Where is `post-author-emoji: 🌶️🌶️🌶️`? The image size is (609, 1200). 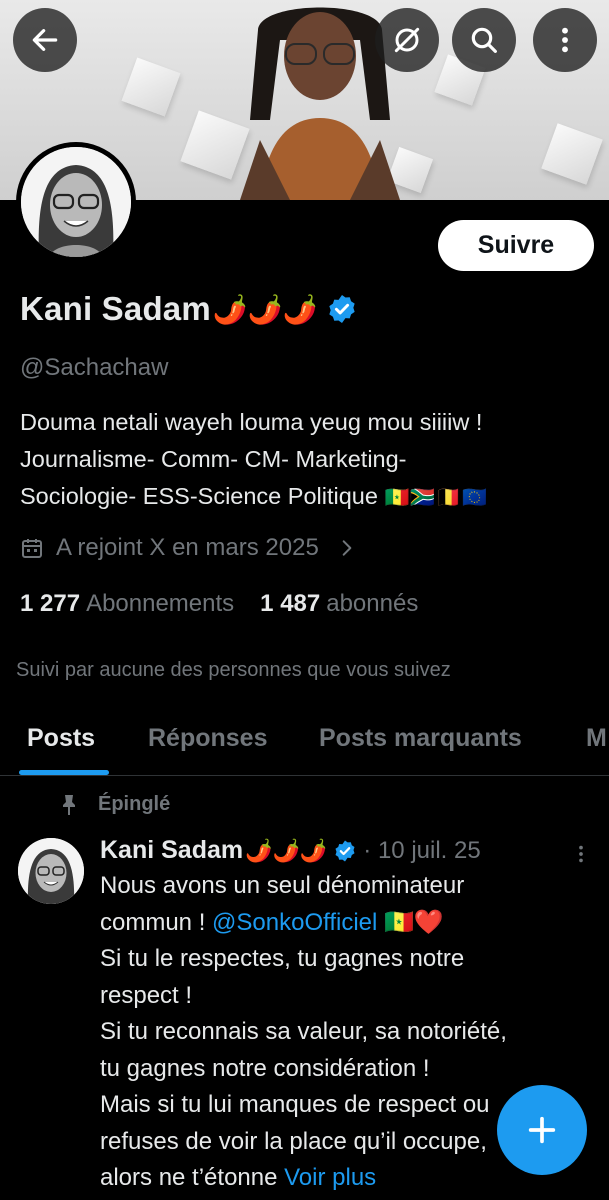 post-author-emoji: 🌶️🌶️🌶️ is located at coordinates (286, 850).